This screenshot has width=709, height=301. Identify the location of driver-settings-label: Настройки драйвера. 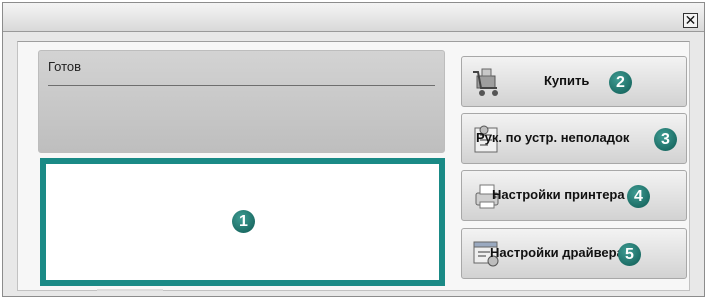
(557, 252).